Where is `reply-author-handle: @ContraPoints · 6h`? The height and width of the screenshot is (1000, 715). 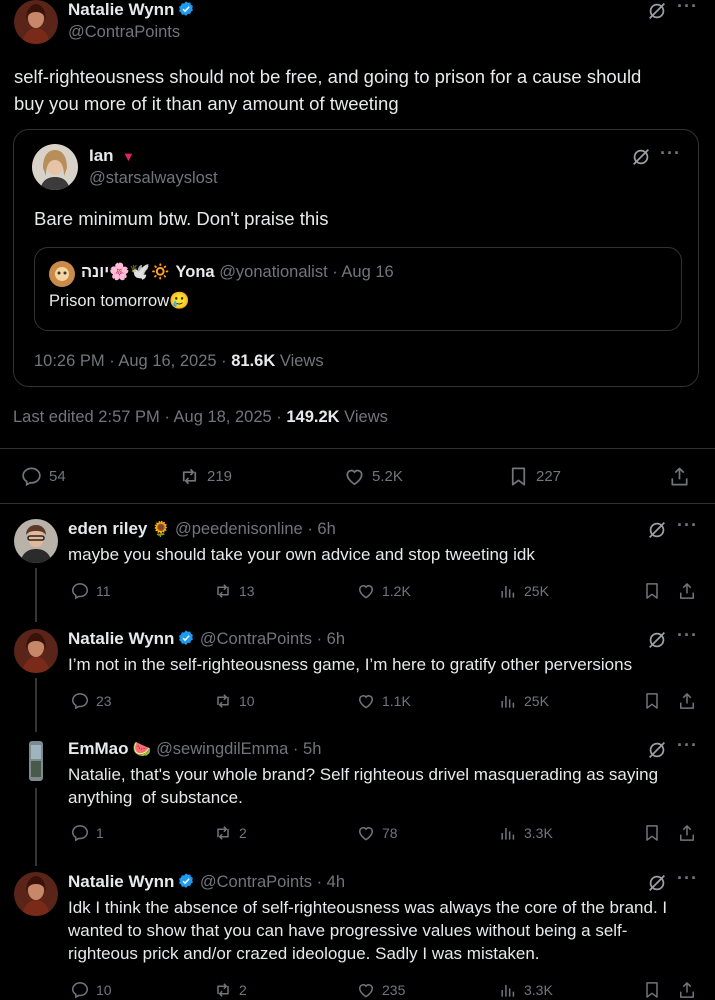 reply-author-handle: @ContraPoints · 6h is located at coordinates (272, 639).